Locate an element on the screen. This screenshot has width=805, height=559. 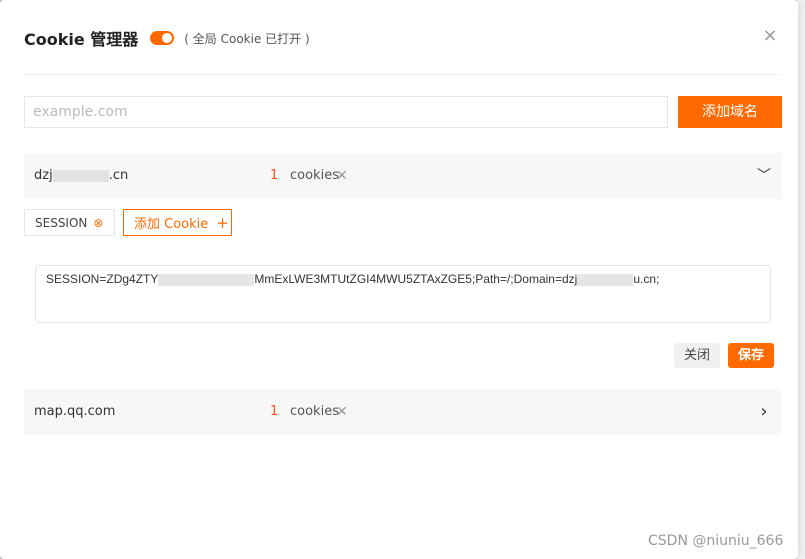
chevron-right-icon: › is located at coordinates (764, 412).